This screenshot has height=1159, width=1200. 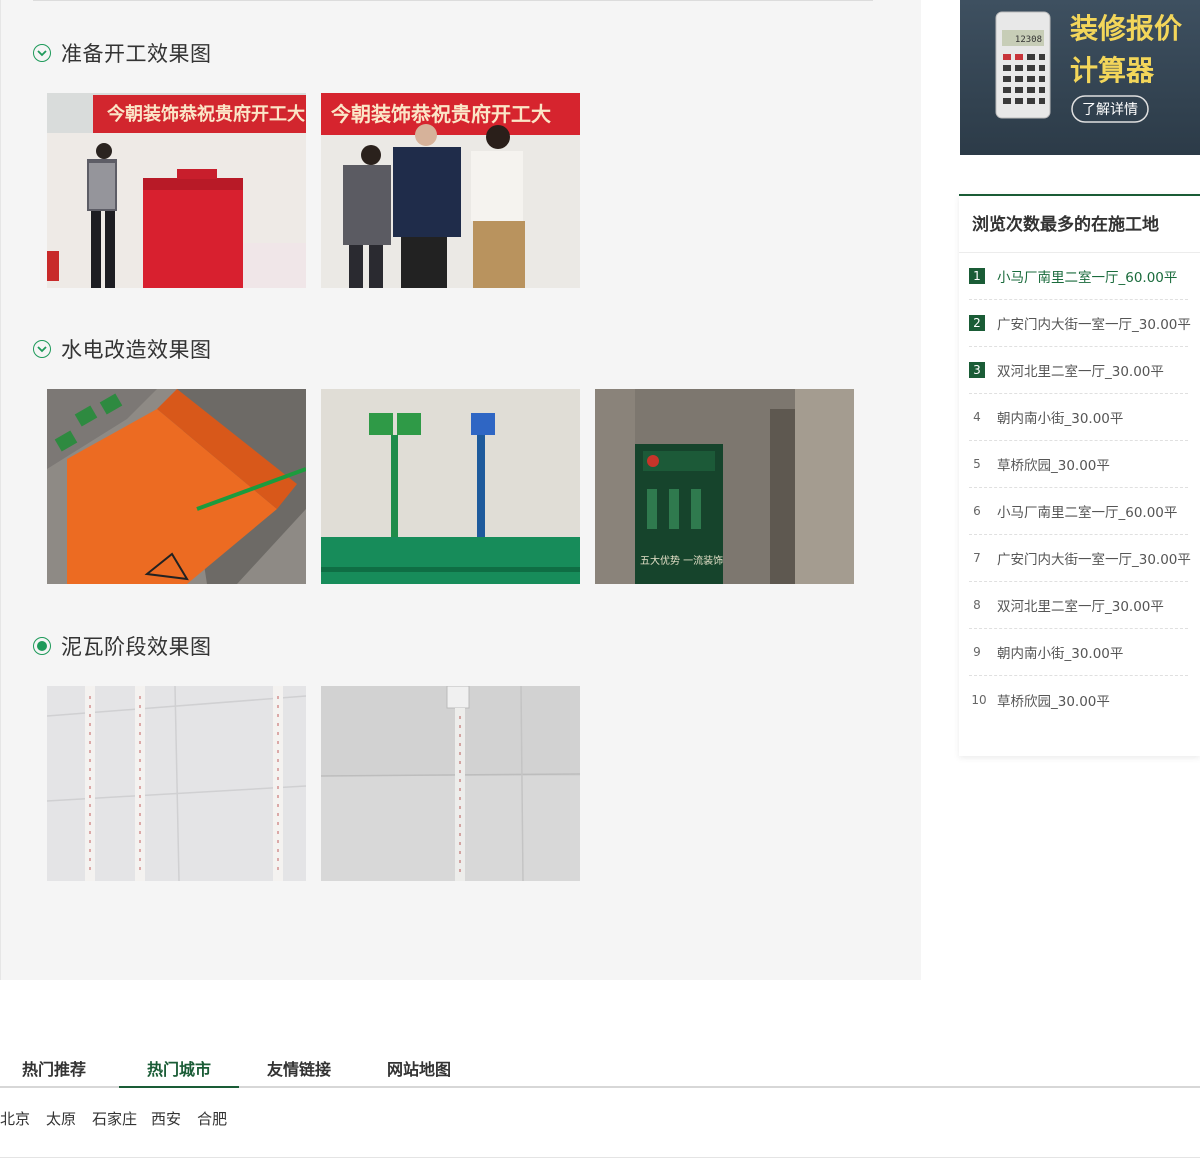 I want to click on city-link: 石家庄, so click(x=114, y=1118).